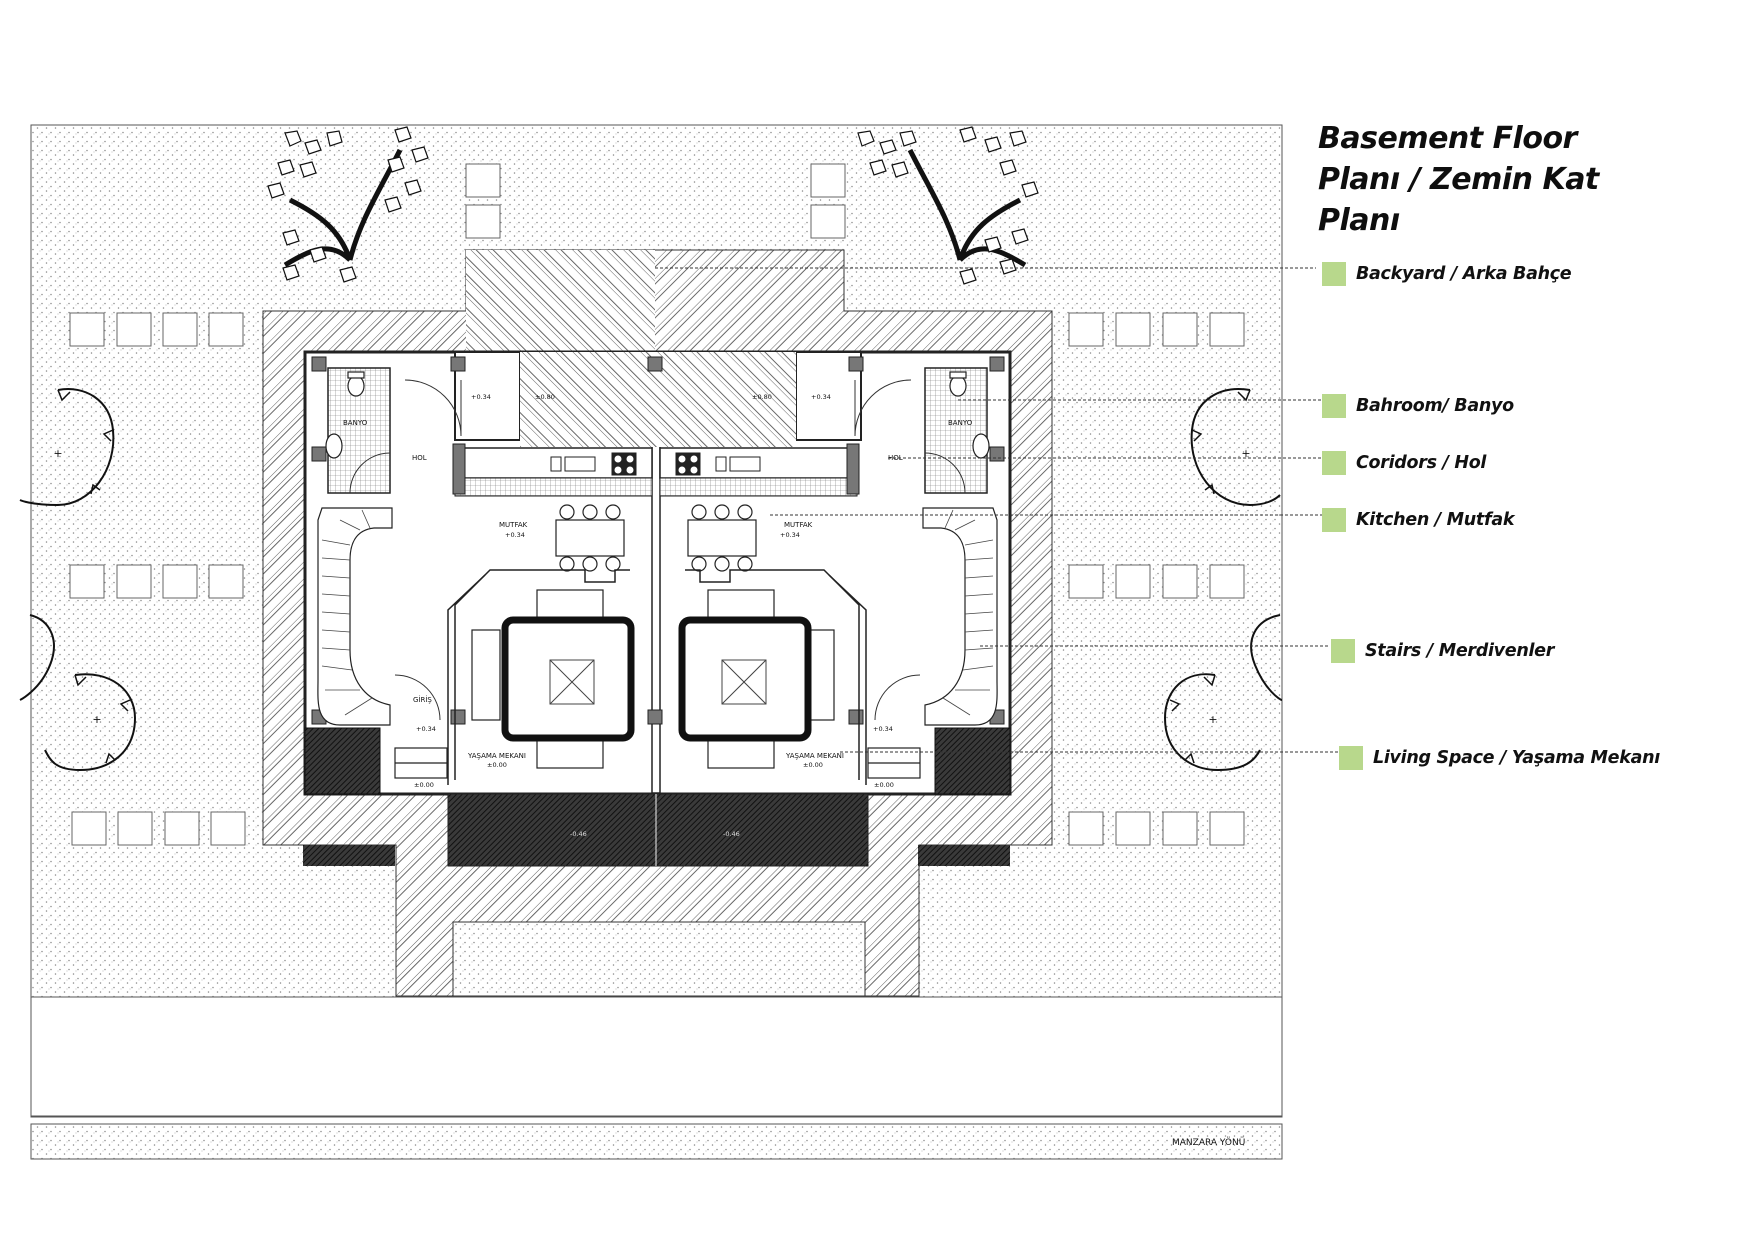  Describe the element at coordinates (1460, 651) in the screenshot. I see `legend-label: Stairs / Merdivenler` at that location.